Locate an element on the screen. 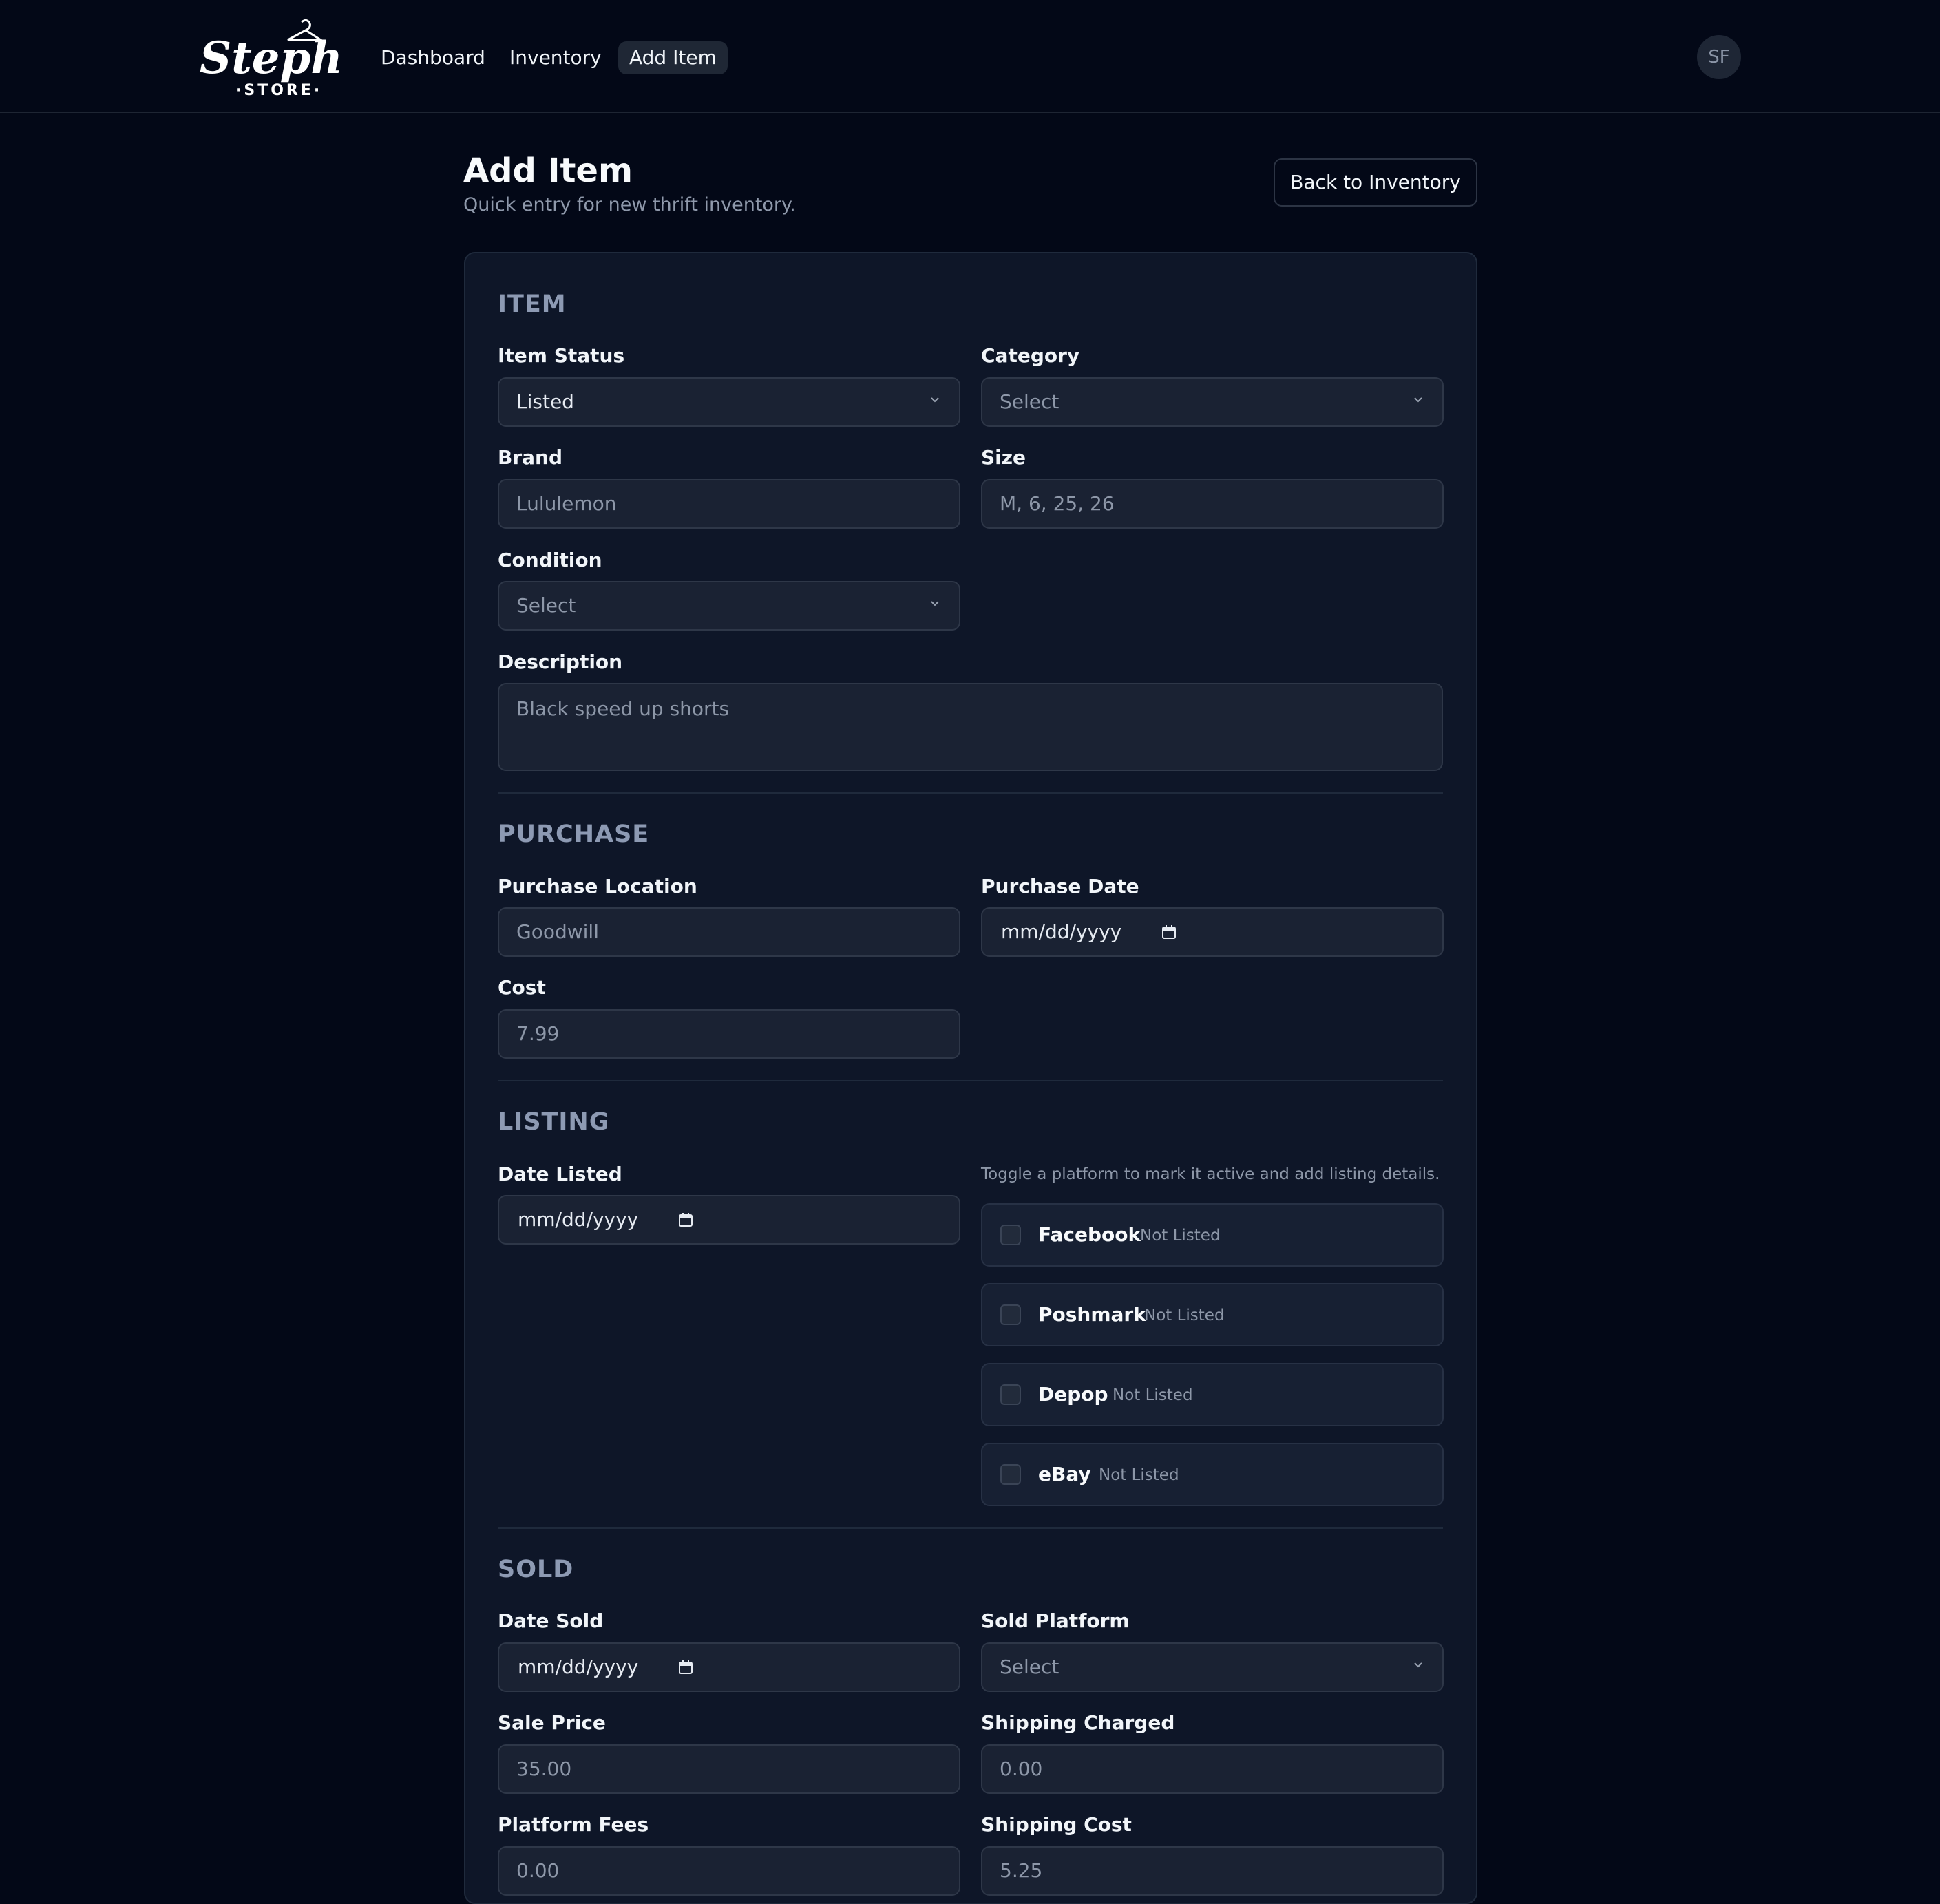  section-title-listing: LISTING is located at coordinates (554, 1122).